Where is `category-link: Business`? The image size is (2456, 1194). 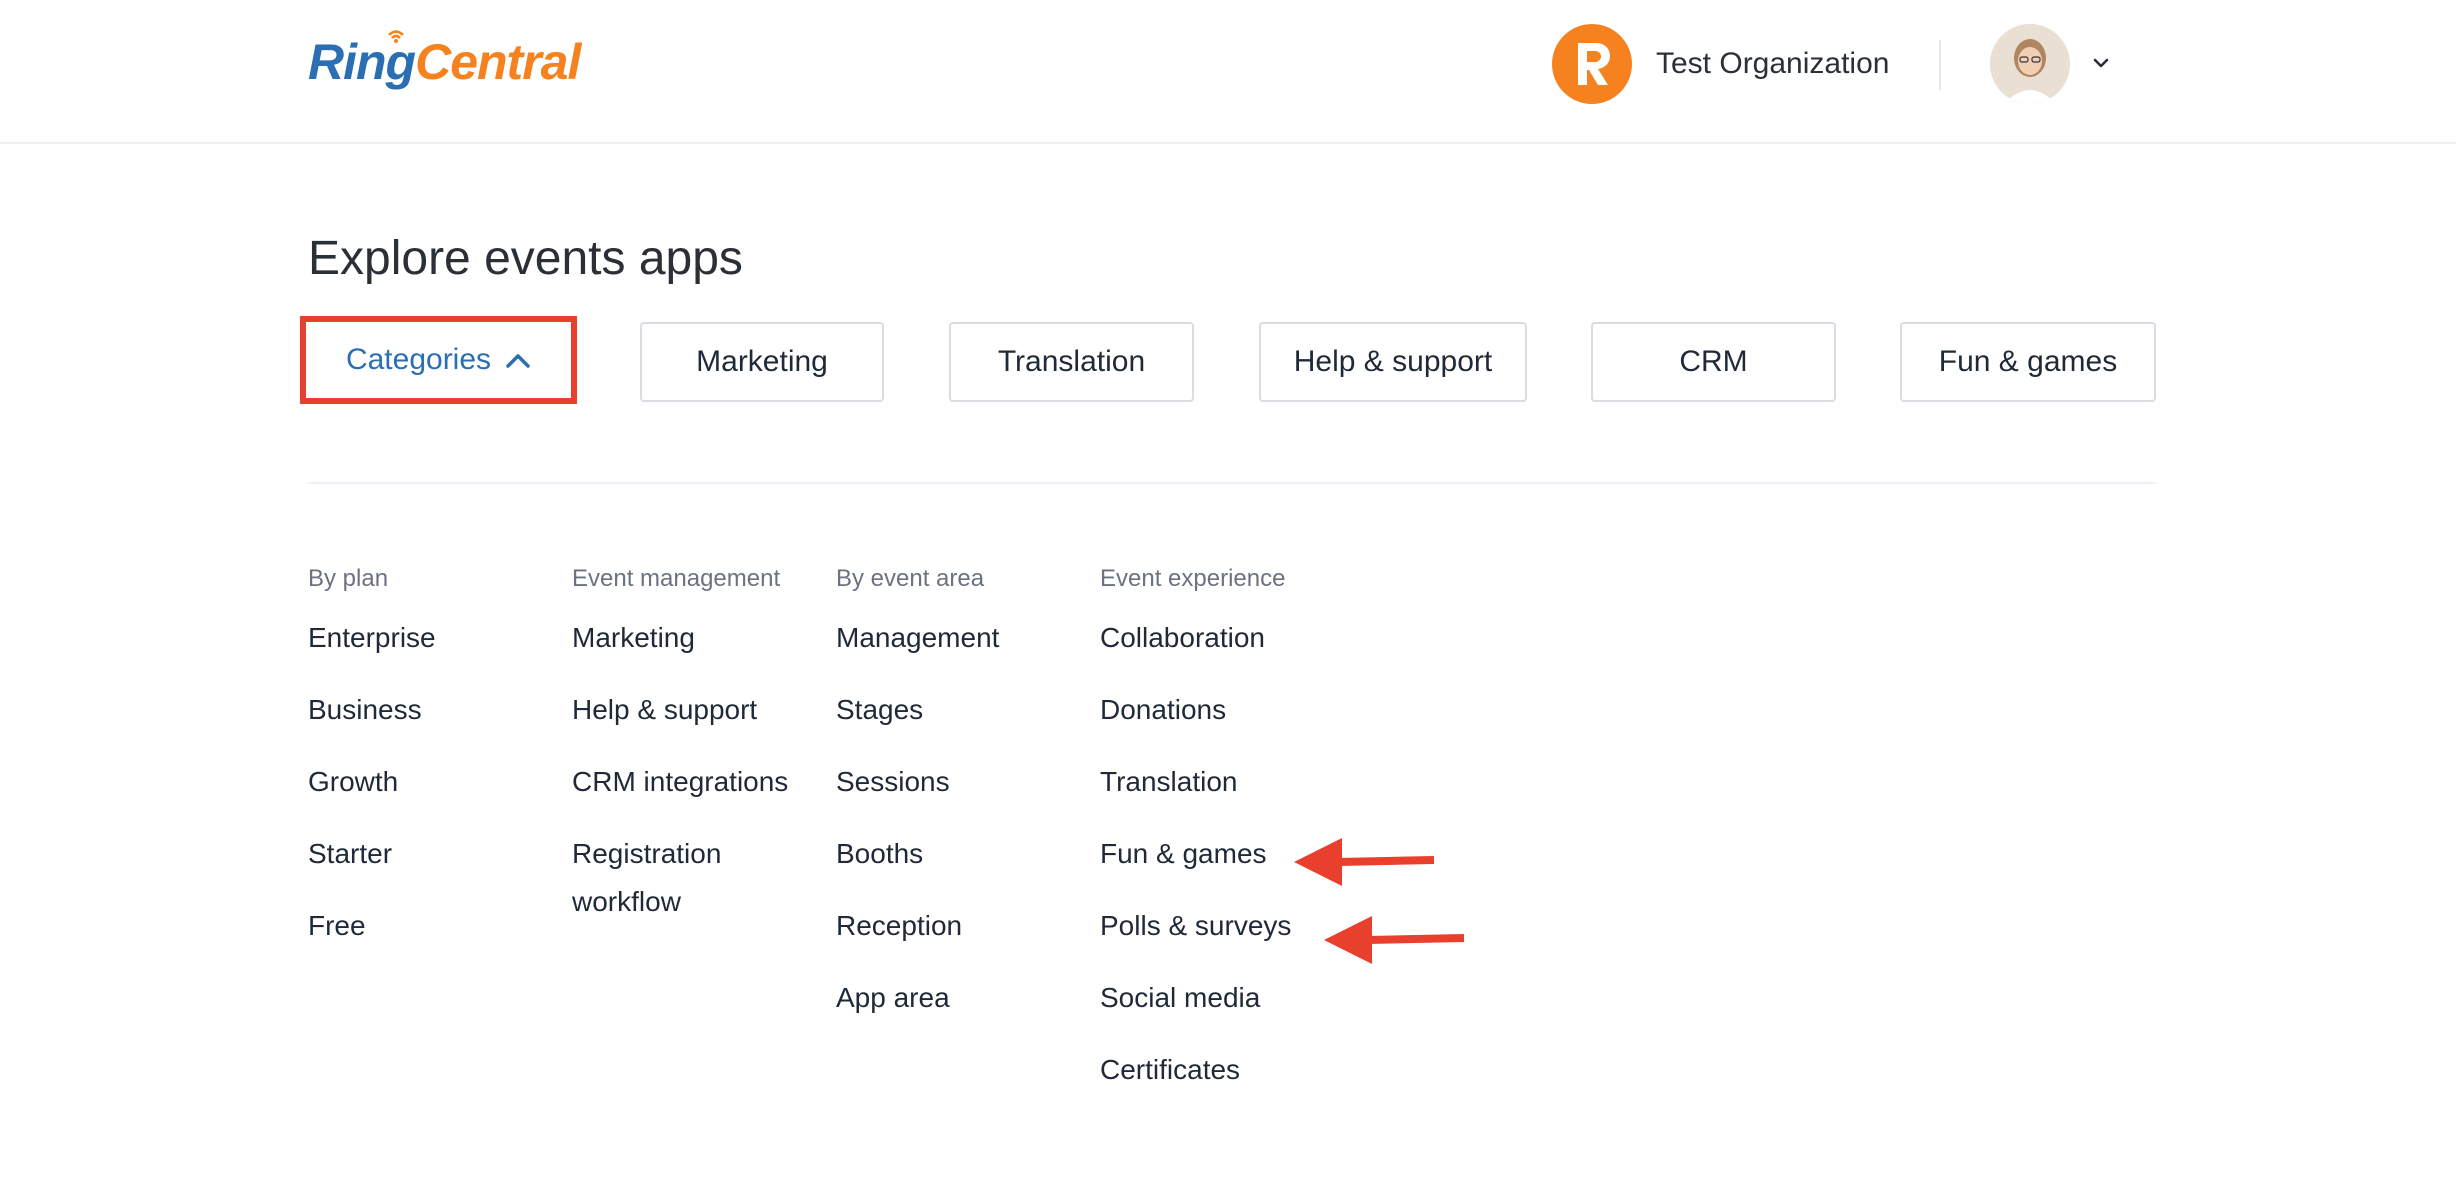
category-link: Business is located at coordinates (372, 710).